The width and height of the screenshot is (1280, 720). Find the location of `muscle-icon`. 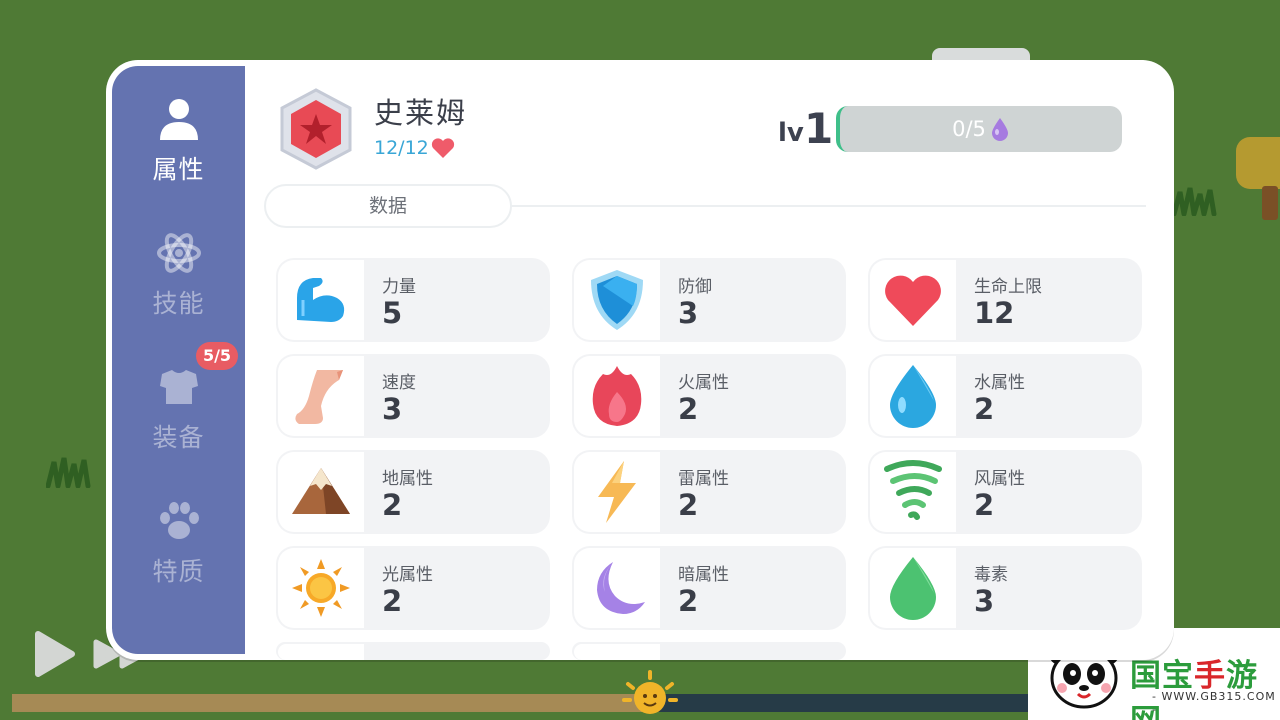

muscle-icon is located at coordinates (321, 300).